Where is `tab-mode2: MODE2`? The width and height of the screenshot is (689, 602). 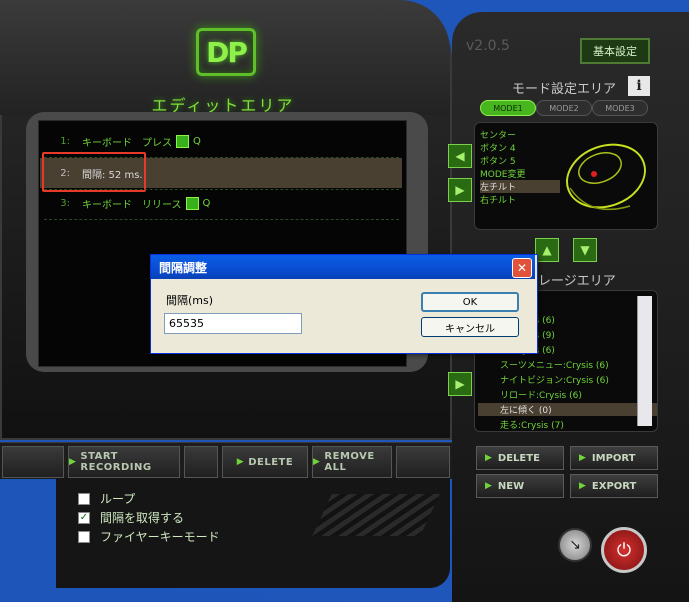
tab-mode2: MODE2 is located at coordinates (564, 108).